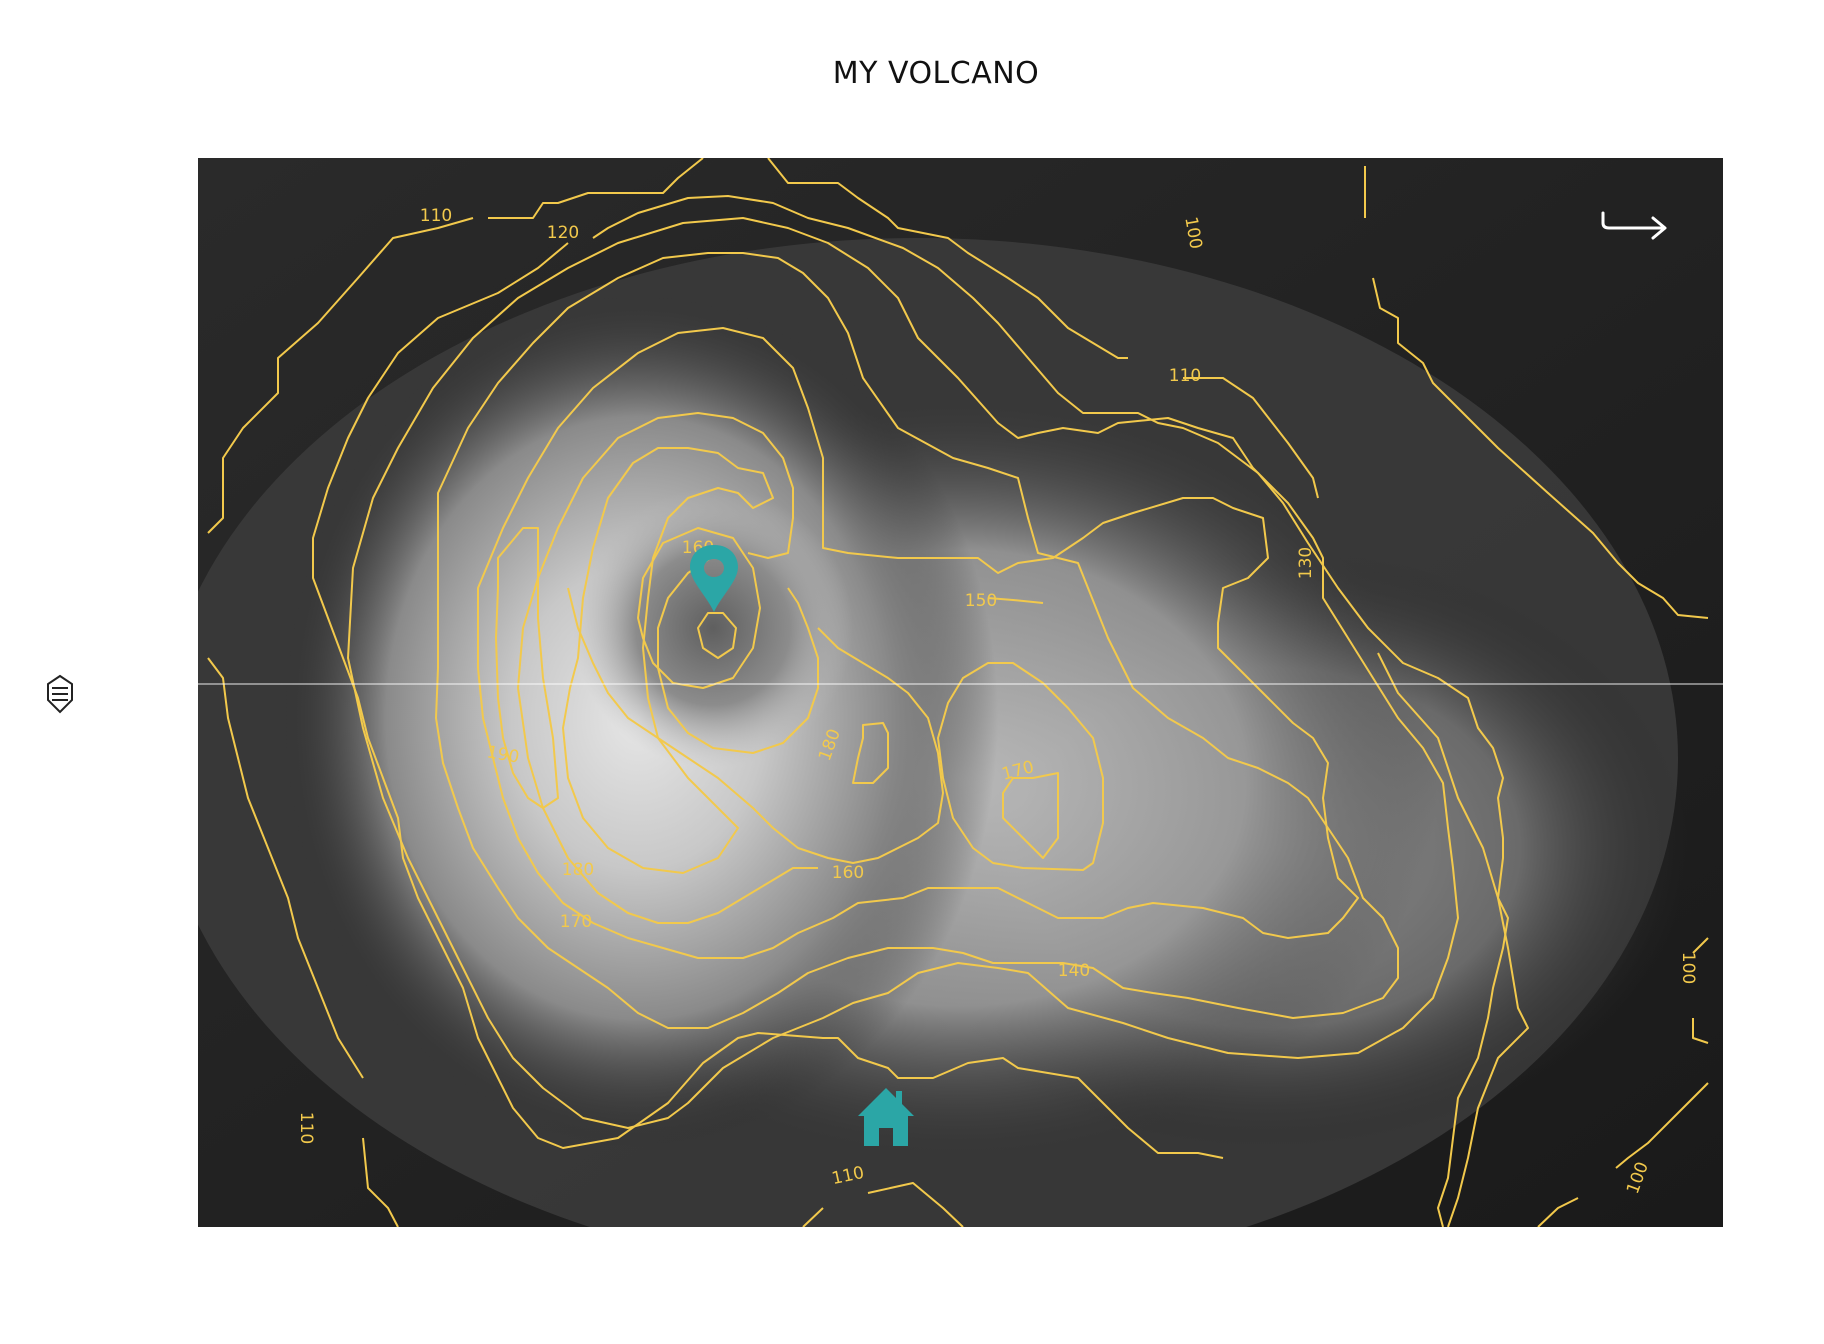 The height and width of the screenshot is (1344, 1824). Describe the element at coordinates (981, 601) in the screenshot. I see `contour-label: 150` at that location.